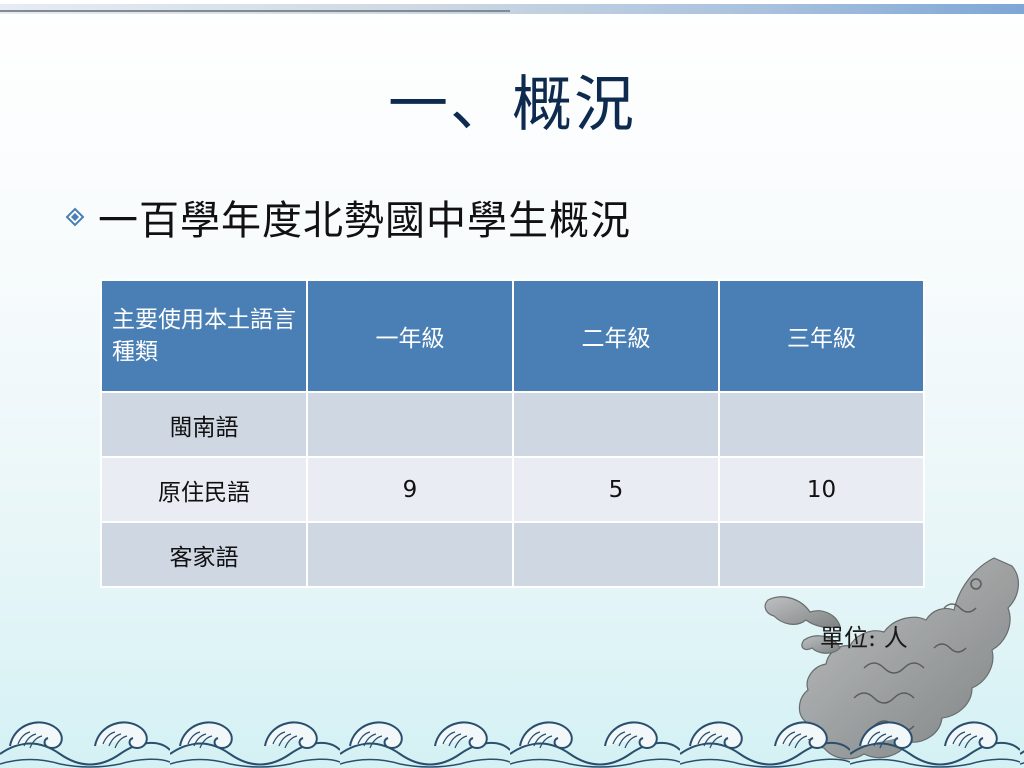  I want to click on unit-note: 單位: 人, so click(864, 638).